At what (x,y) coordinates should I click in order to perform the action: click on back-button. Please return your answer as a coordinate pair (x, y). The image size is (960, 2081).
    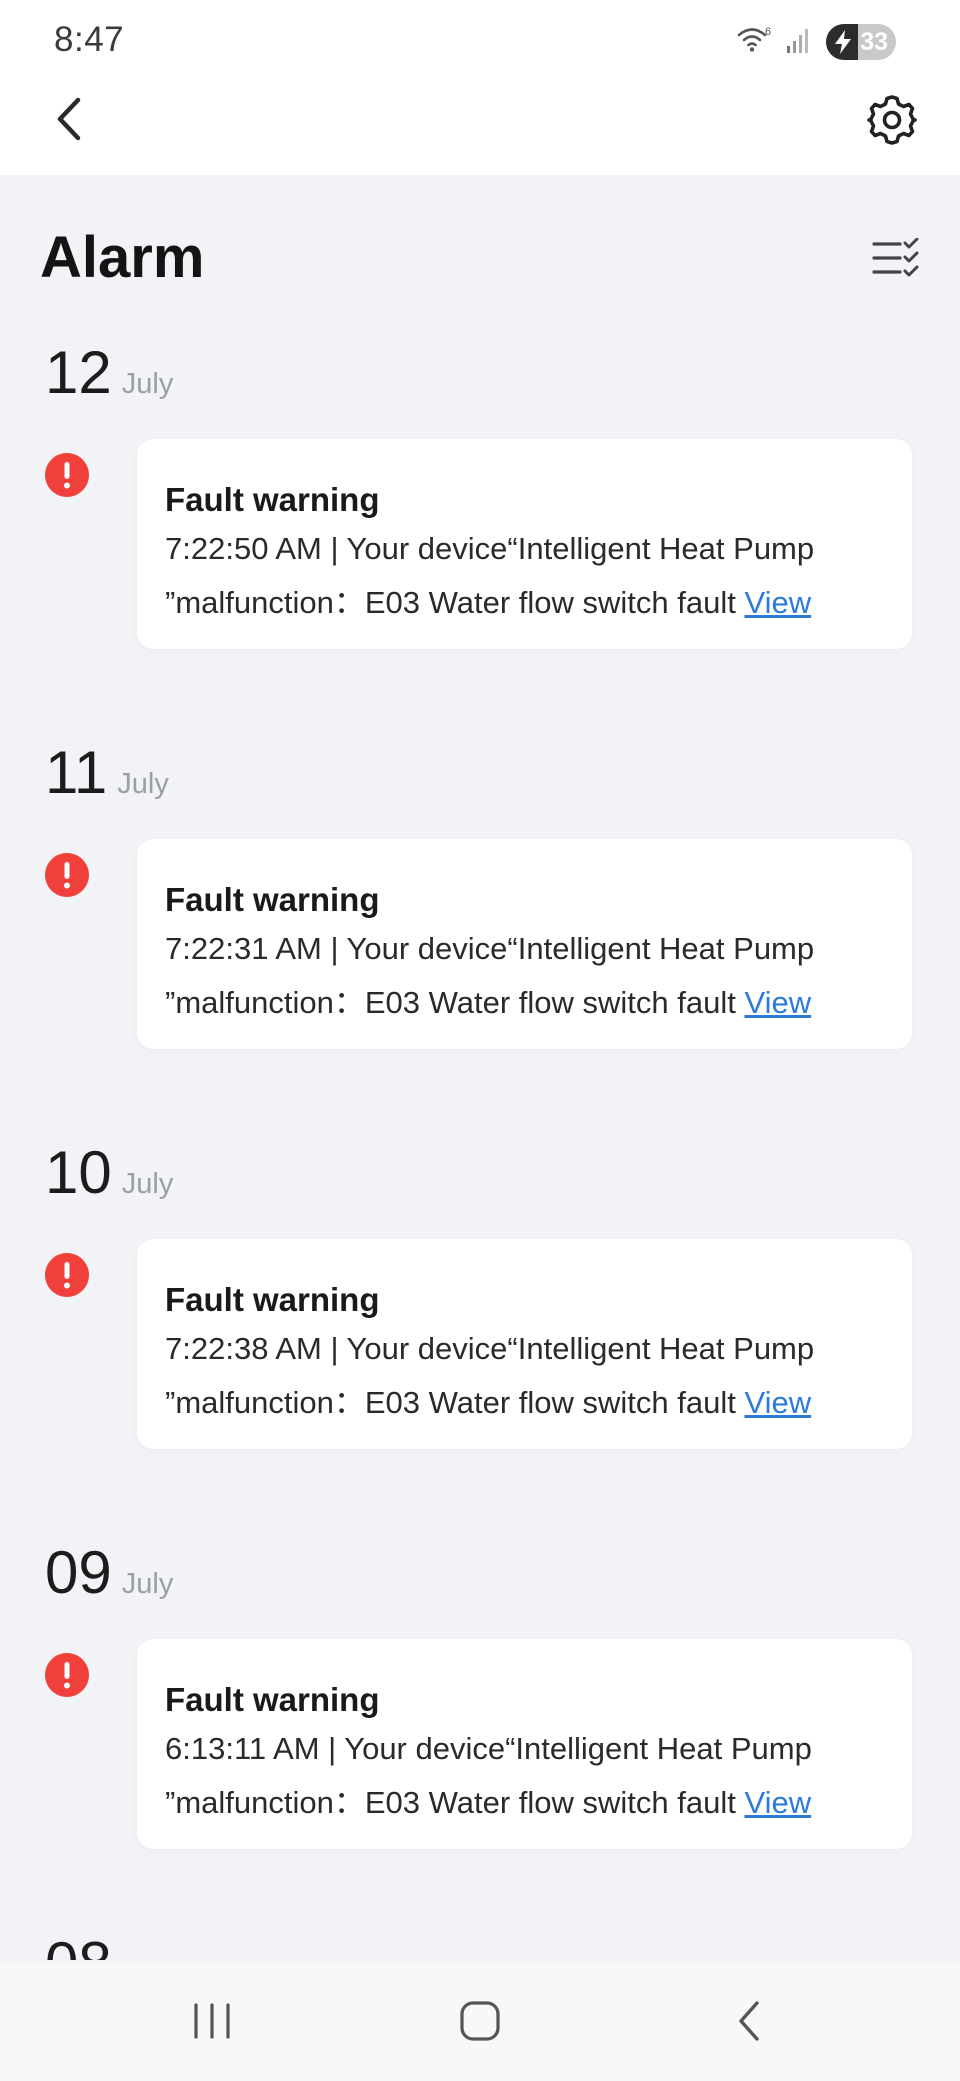
    Looking at the image, I should click on (69, 119).